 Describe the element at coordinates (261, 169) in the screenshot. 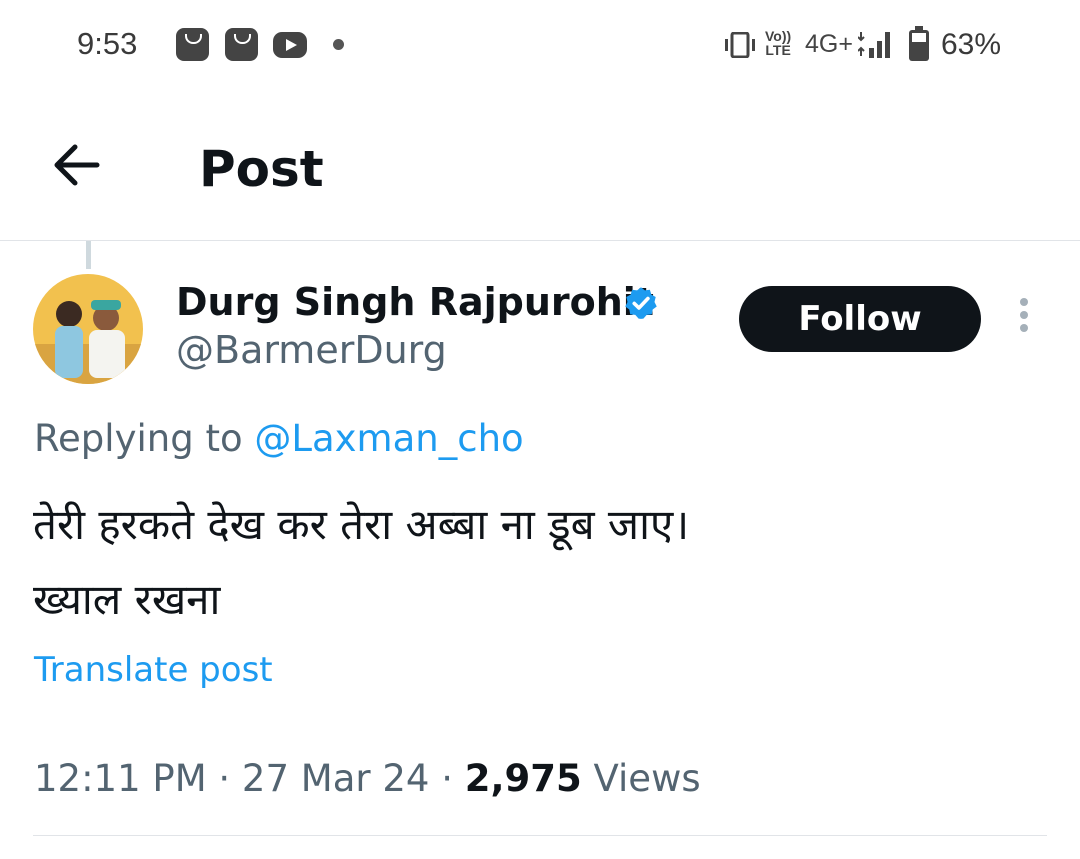

I see `page-title: Post` at that location.